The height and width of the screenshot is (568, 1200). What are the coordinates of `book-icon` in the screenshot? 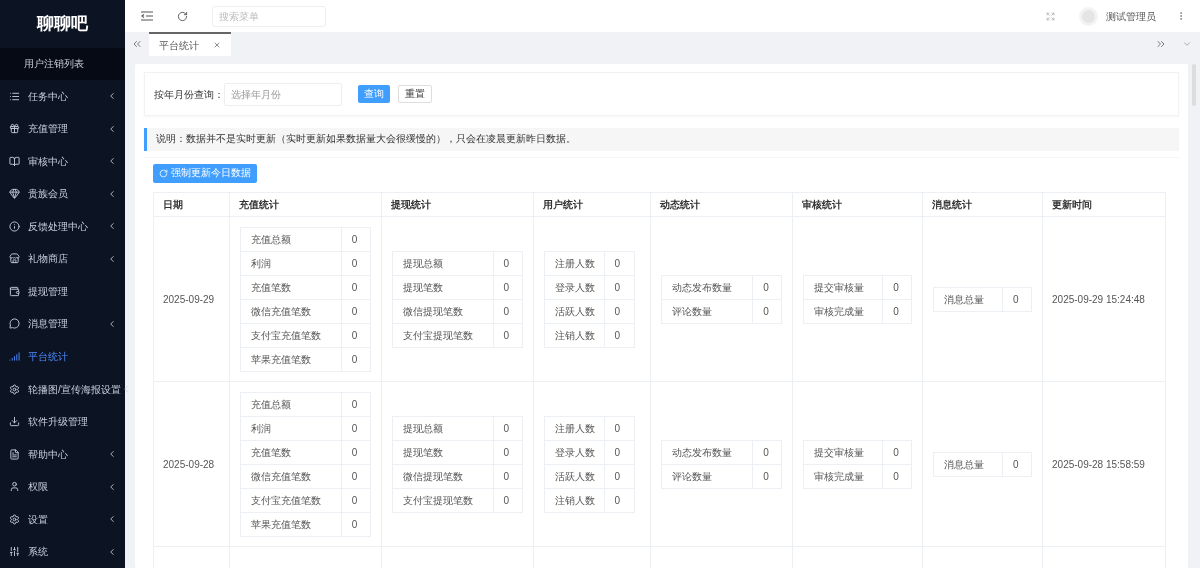 It's located at (14, 161).